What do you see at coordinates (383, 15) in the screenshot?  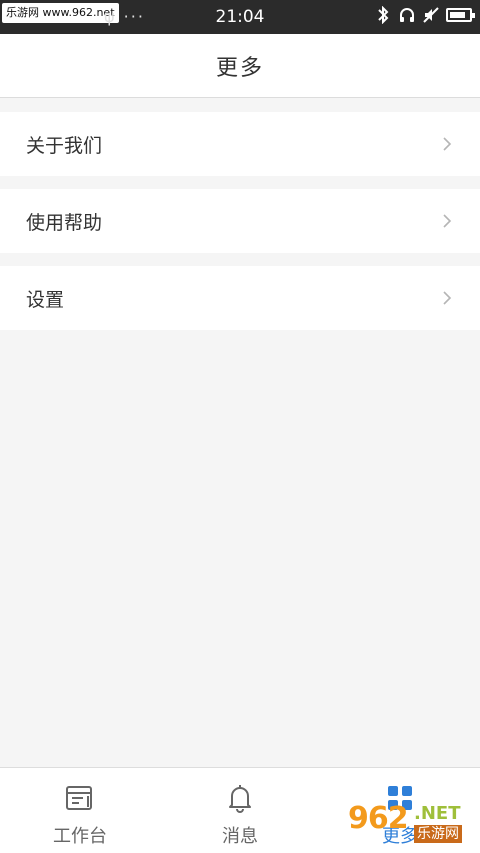 I see `bluetooth-icon` at bounding box center [383, 15].